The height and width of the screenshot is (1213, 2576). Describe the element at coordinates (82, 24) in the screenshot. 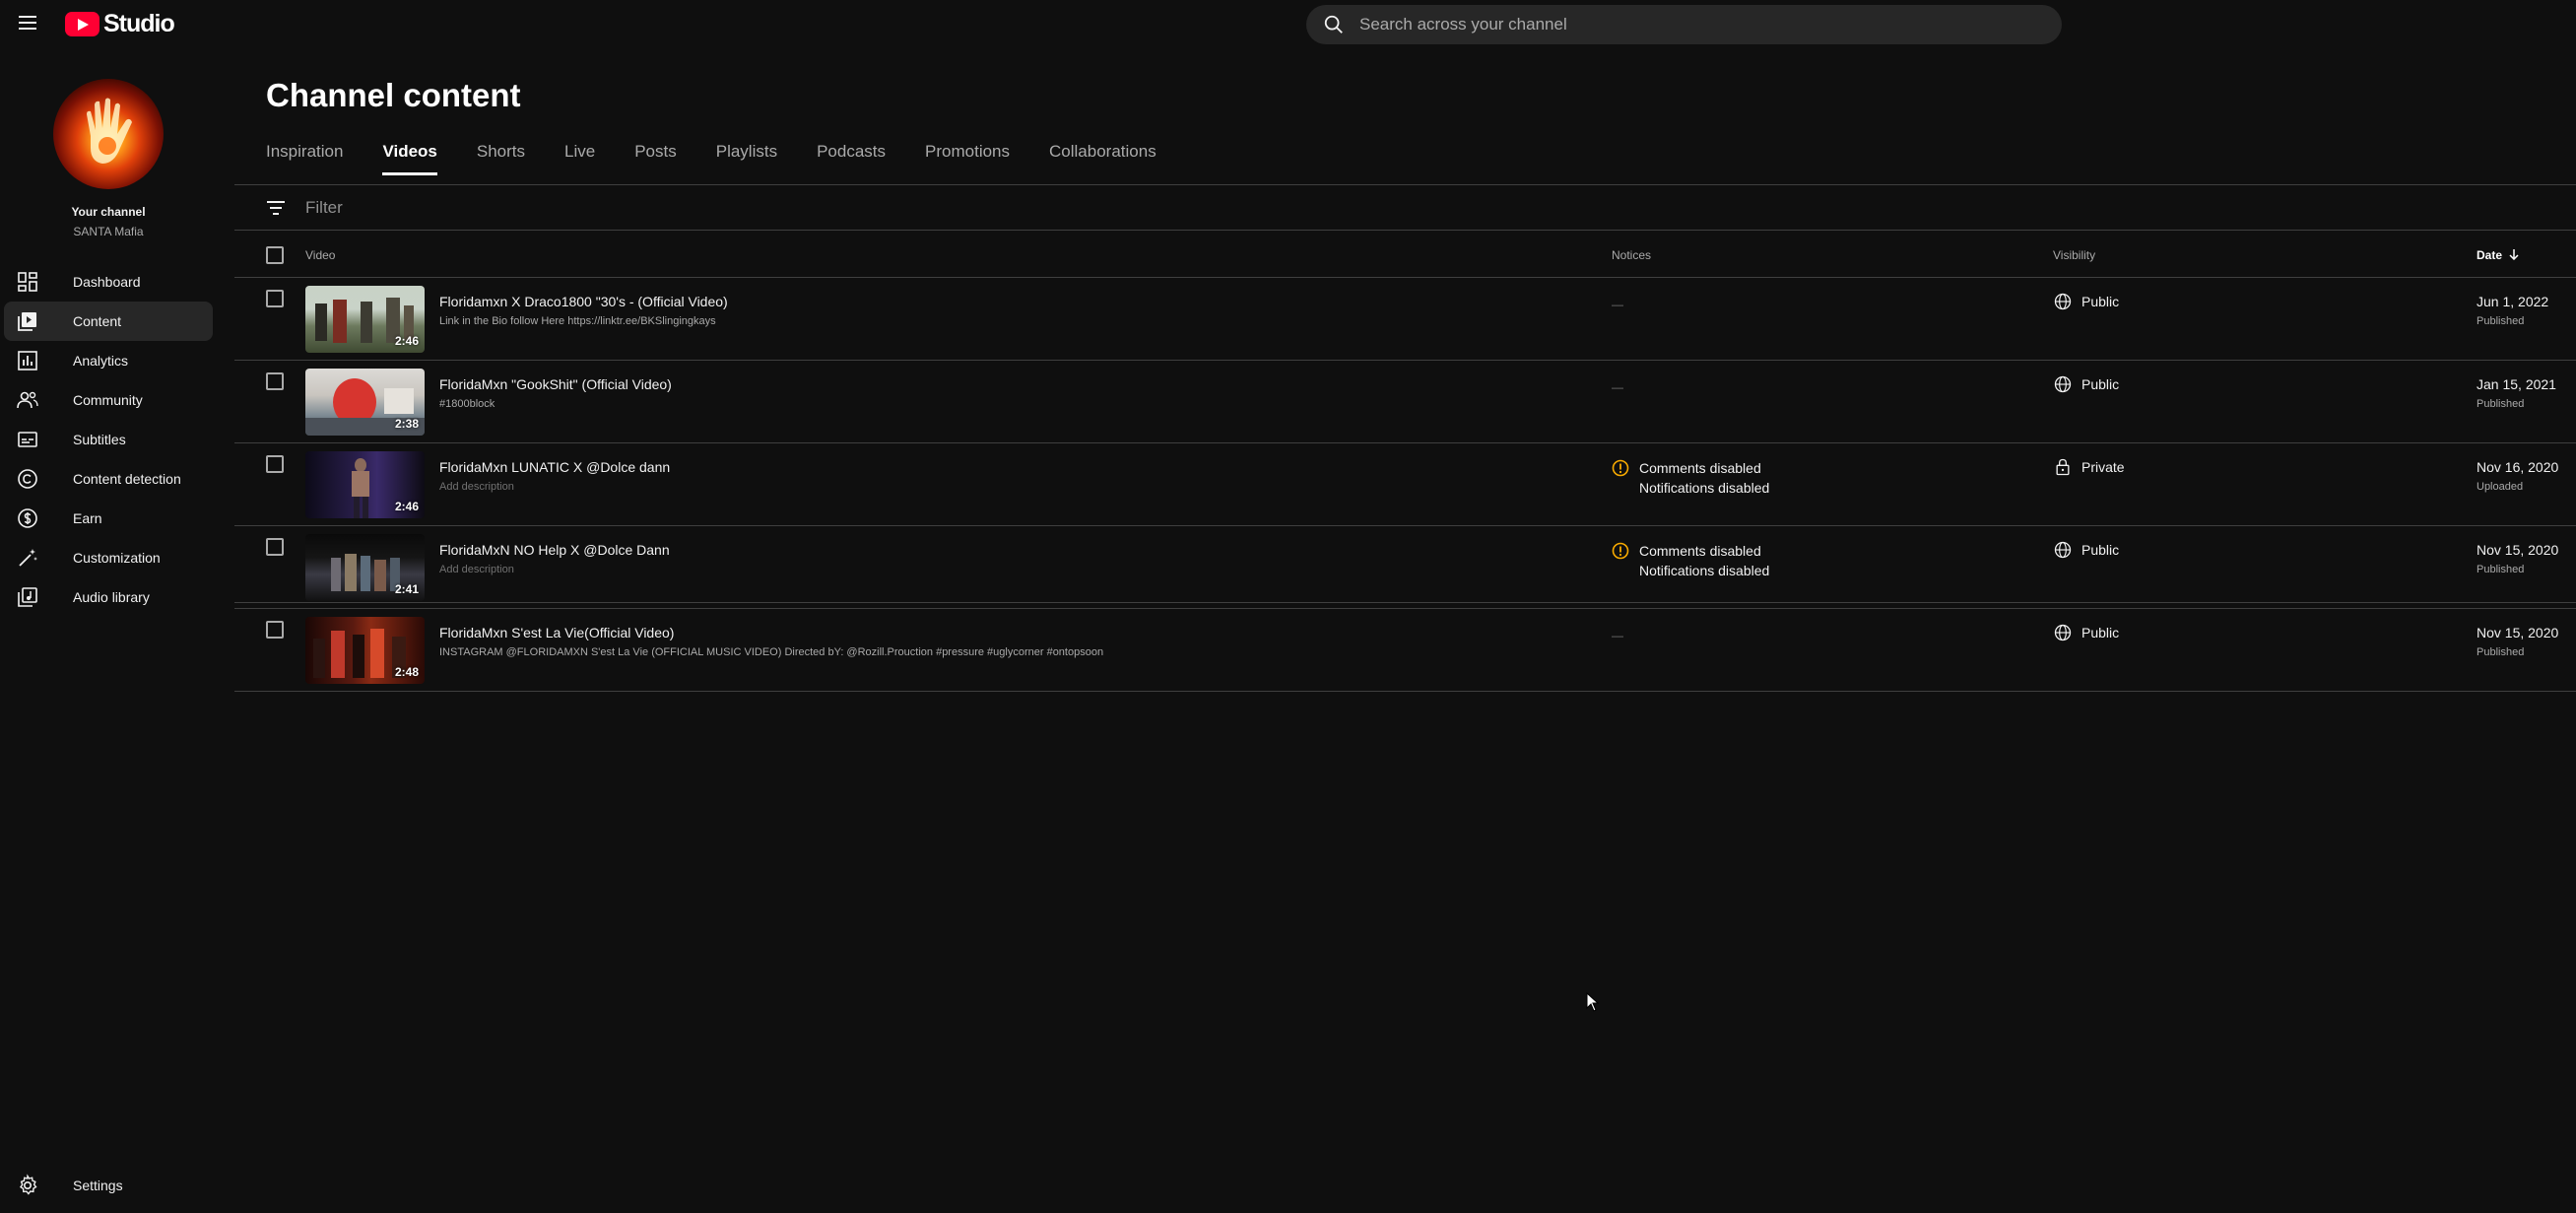

I see `youtube-play-icon` at that location.